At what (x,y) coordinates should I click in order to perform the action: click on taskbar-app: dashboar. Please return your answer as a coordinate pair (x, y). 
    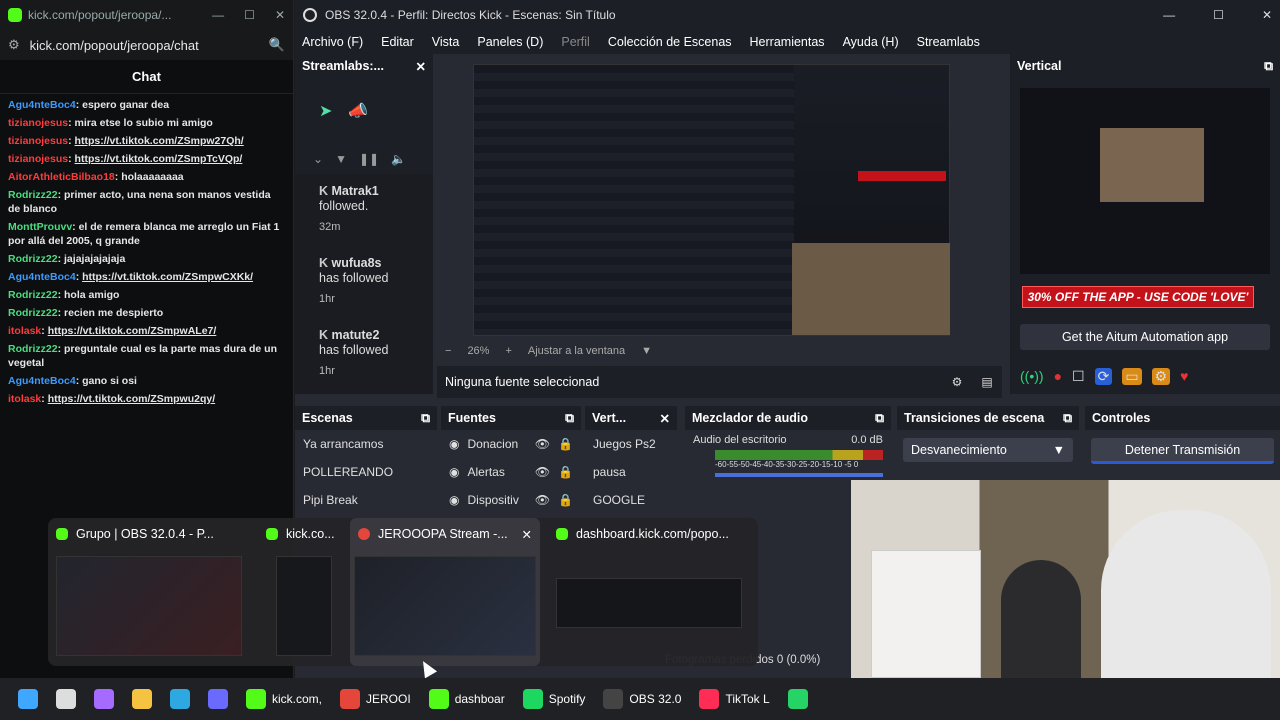
    Looking at the image, I should click on (467, 699).